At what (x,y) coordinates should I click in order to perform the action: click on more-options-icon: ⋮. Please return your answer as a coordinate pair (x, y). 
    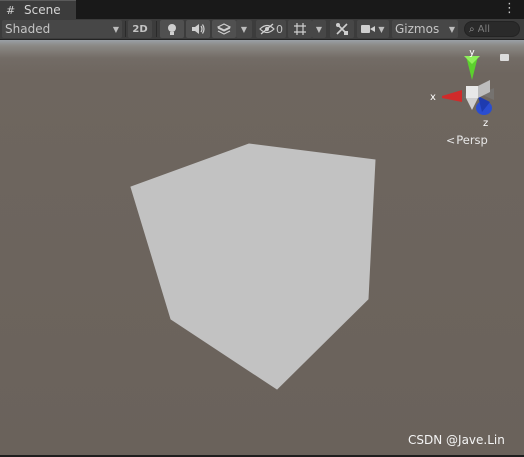
    Looking at the image, I should click on (509, 9).